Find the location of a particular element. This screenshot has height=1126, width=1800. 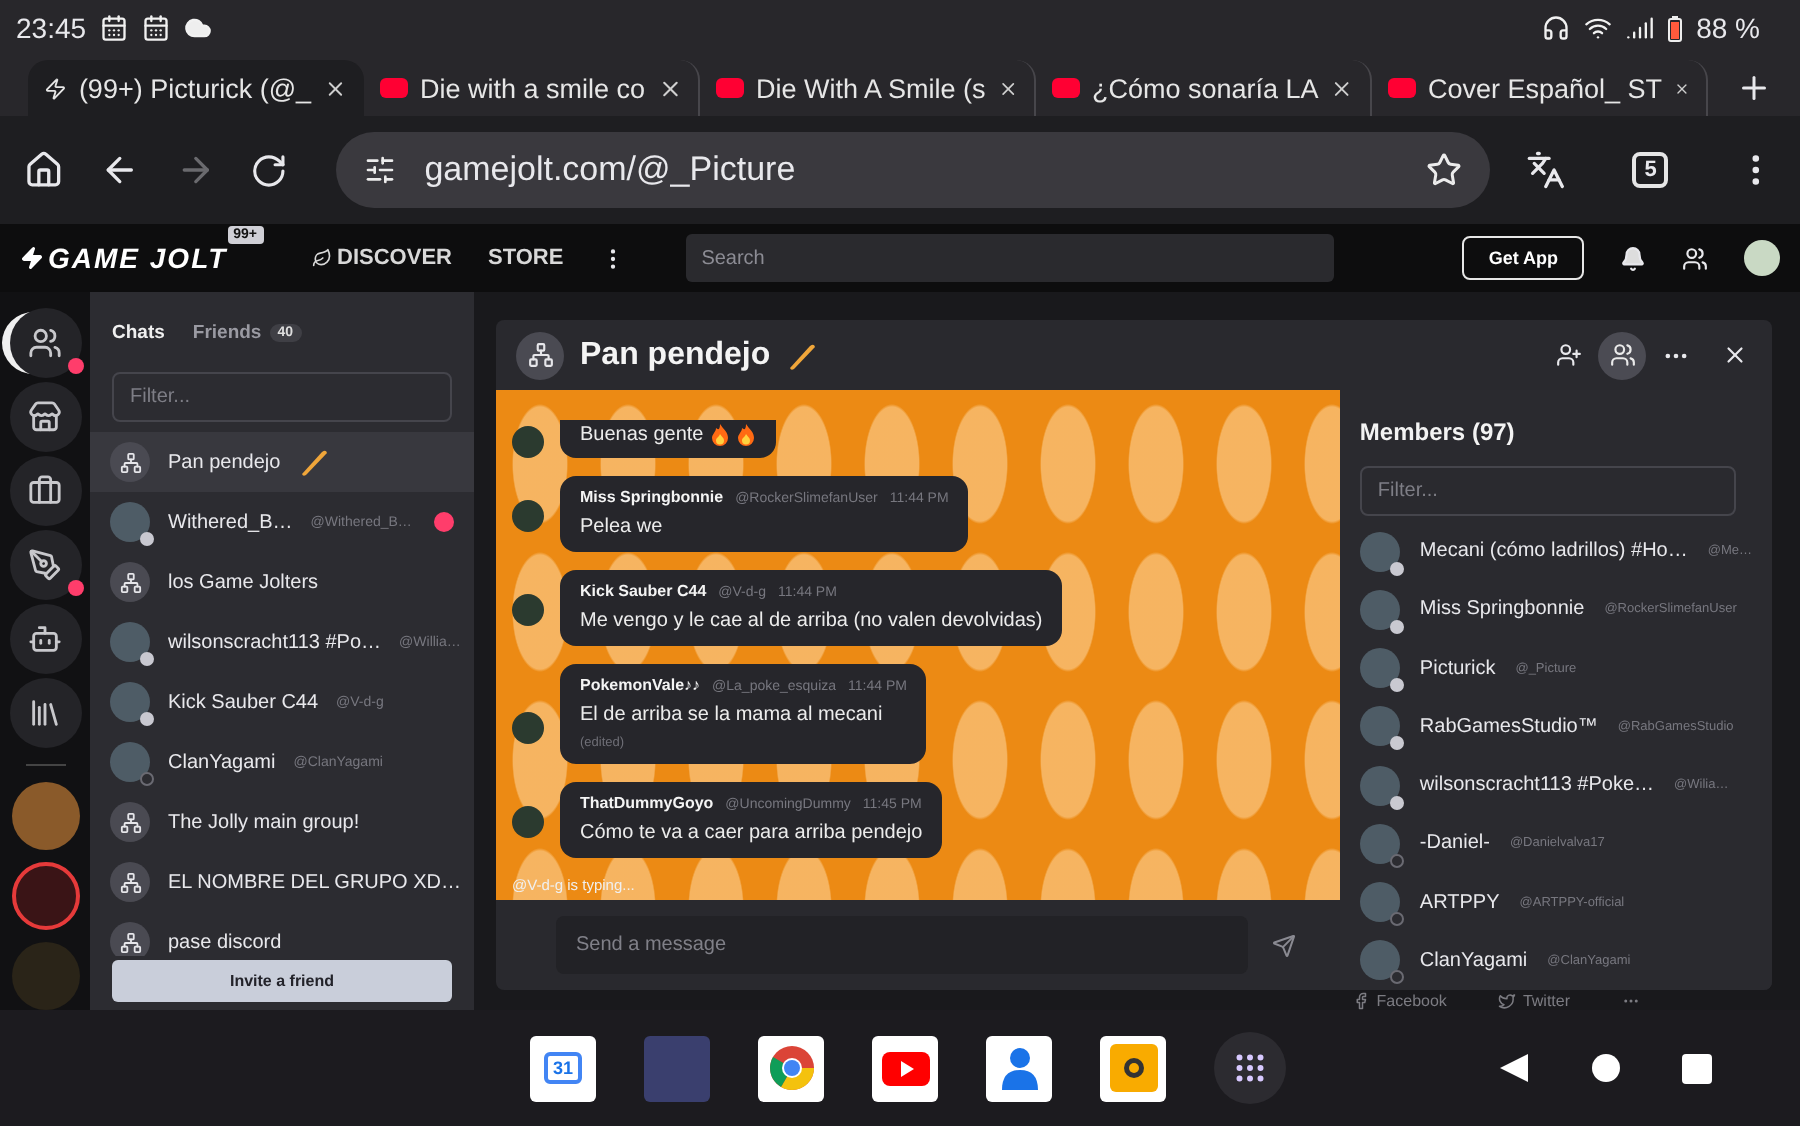

tab-count: 5 is located at coordinates (1650, 170).